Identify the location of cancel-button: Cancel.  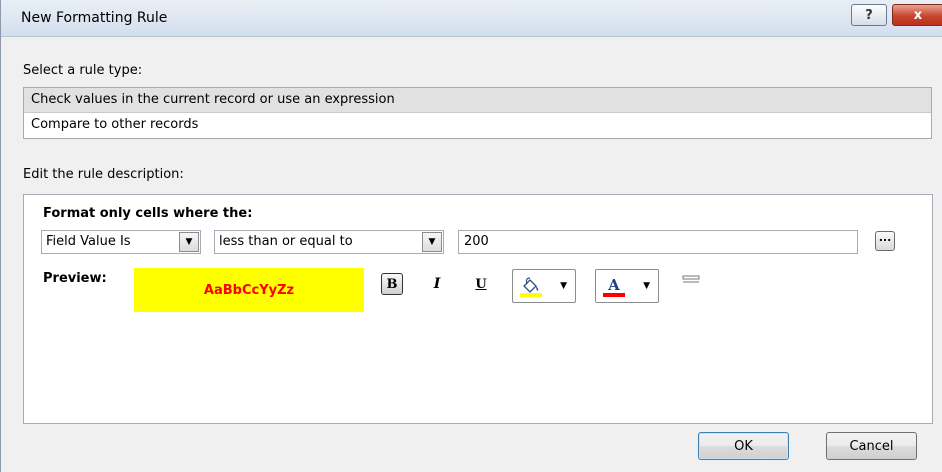
(871, 446).